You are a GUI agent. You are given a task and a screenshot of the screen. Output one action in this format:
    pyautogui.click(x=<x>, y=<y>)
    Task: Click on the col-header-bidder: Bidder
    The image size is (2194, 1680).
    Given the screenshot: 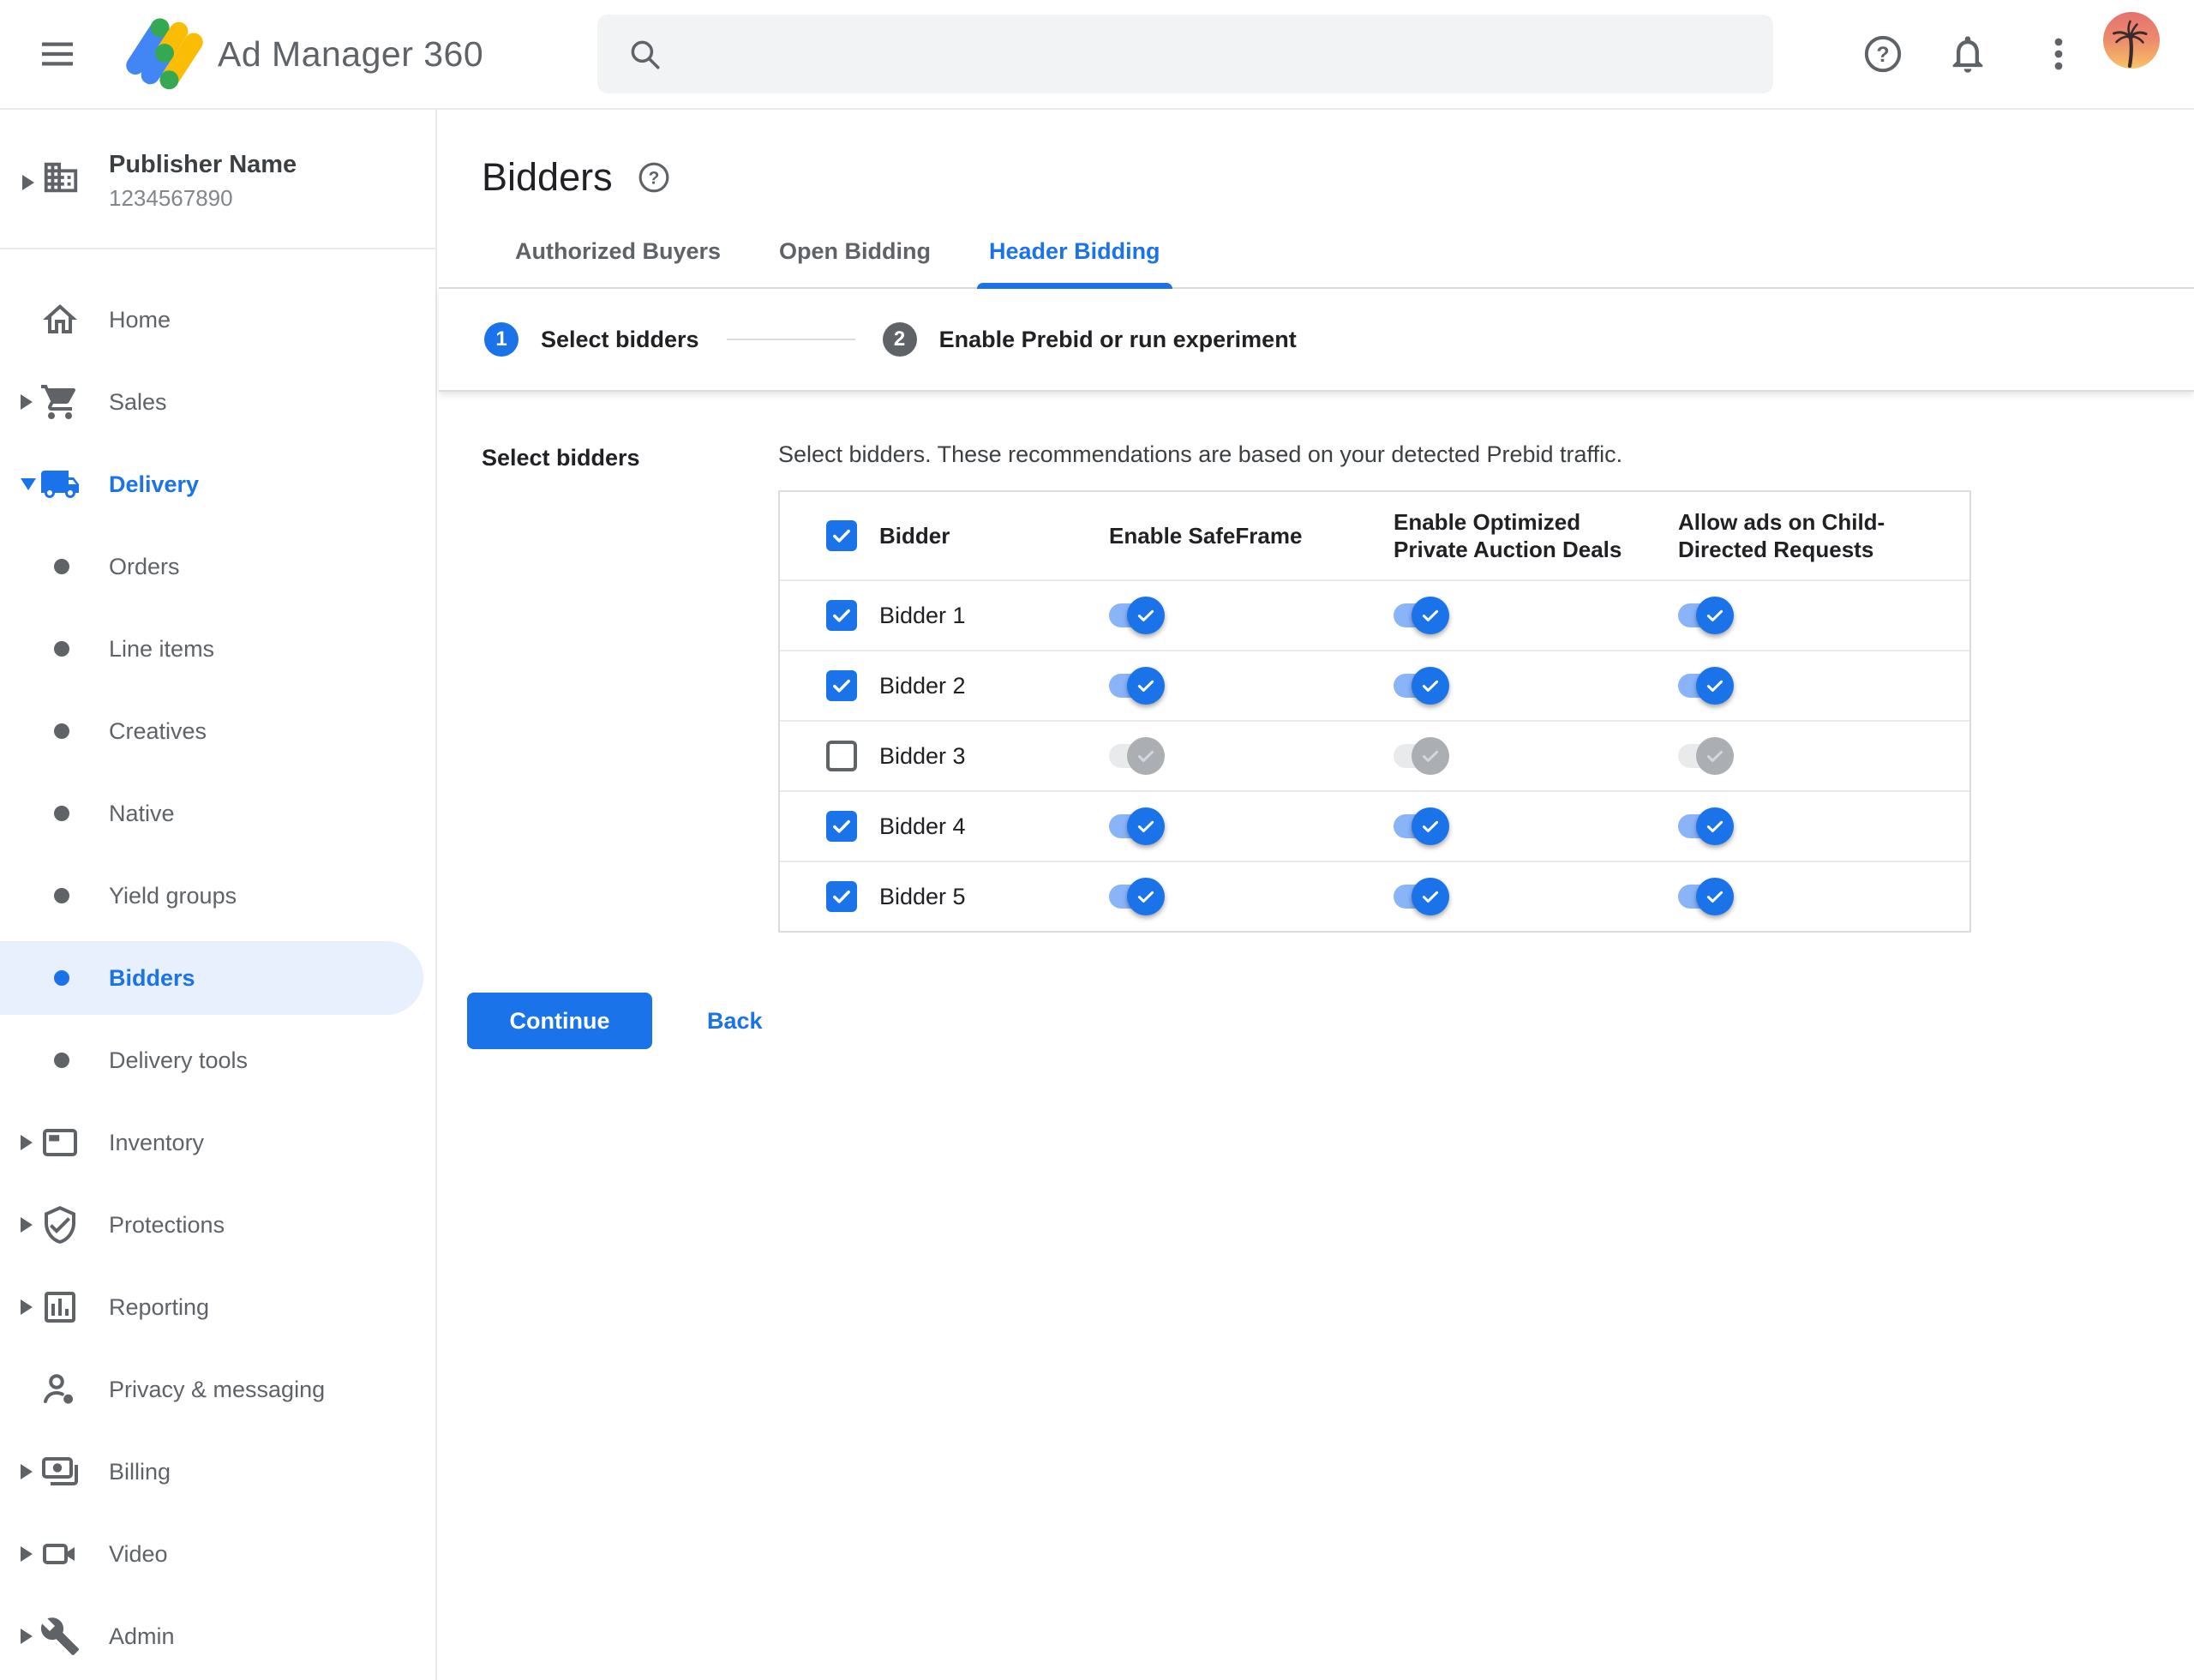 What is the action you would take?
    pyautogui.click(x=914, y=535)
    